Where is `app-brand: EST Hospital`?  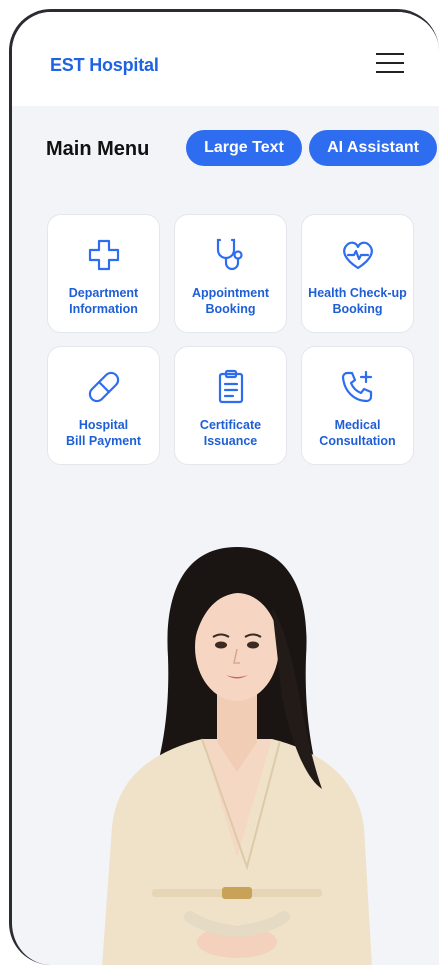
app-brand: EST Hospital is located at coordinates (104, 65).